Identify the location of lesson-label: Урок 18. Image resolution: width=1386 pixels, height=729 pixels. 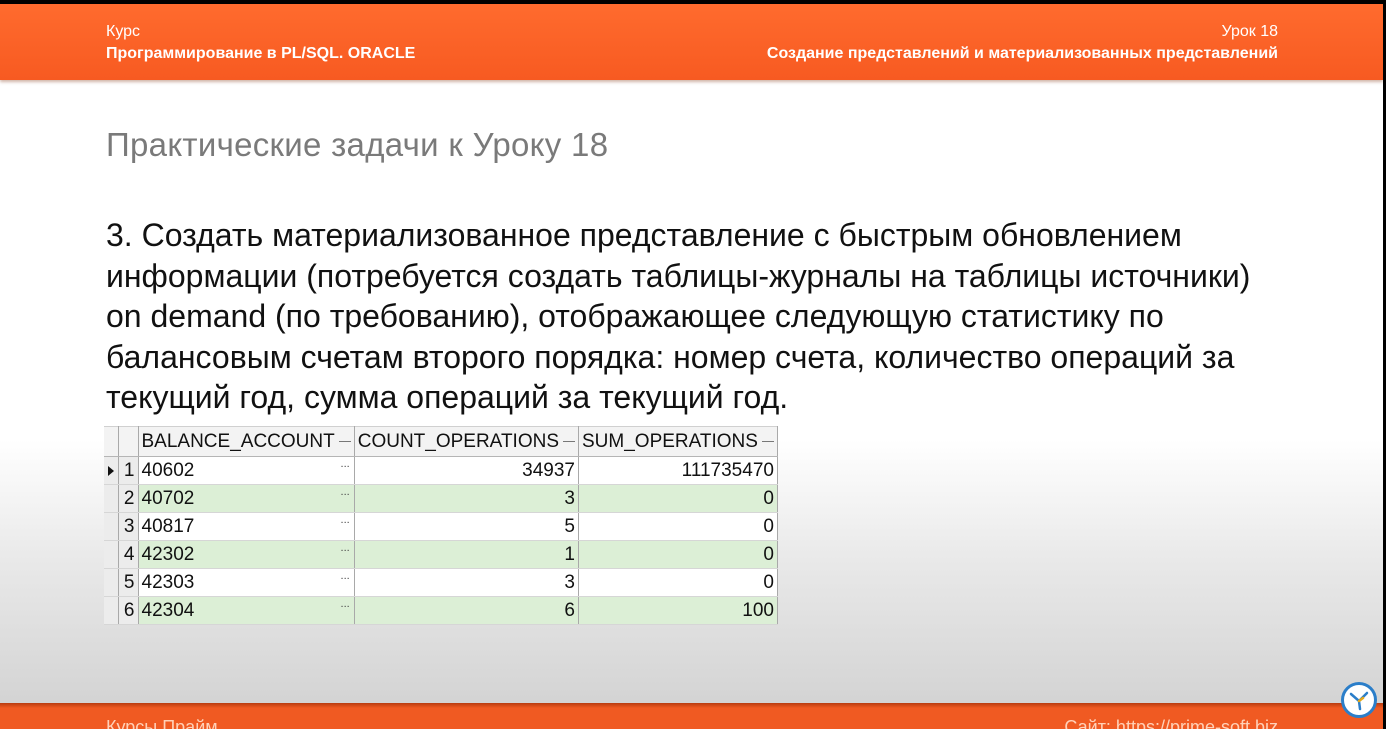
(1249, 31).